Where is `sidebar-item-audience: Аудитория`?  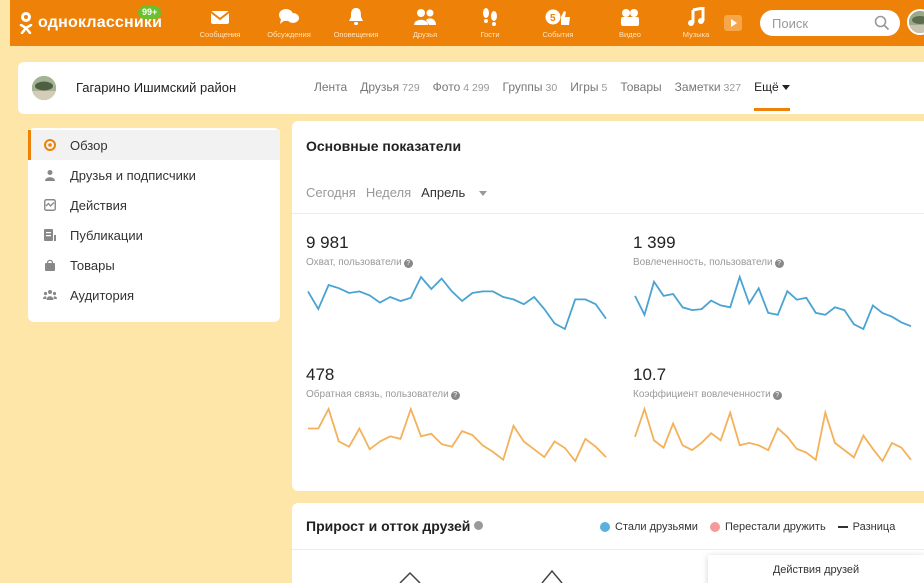 sidebar-item-audience: Аудитория is located at coordinates (154, 295).